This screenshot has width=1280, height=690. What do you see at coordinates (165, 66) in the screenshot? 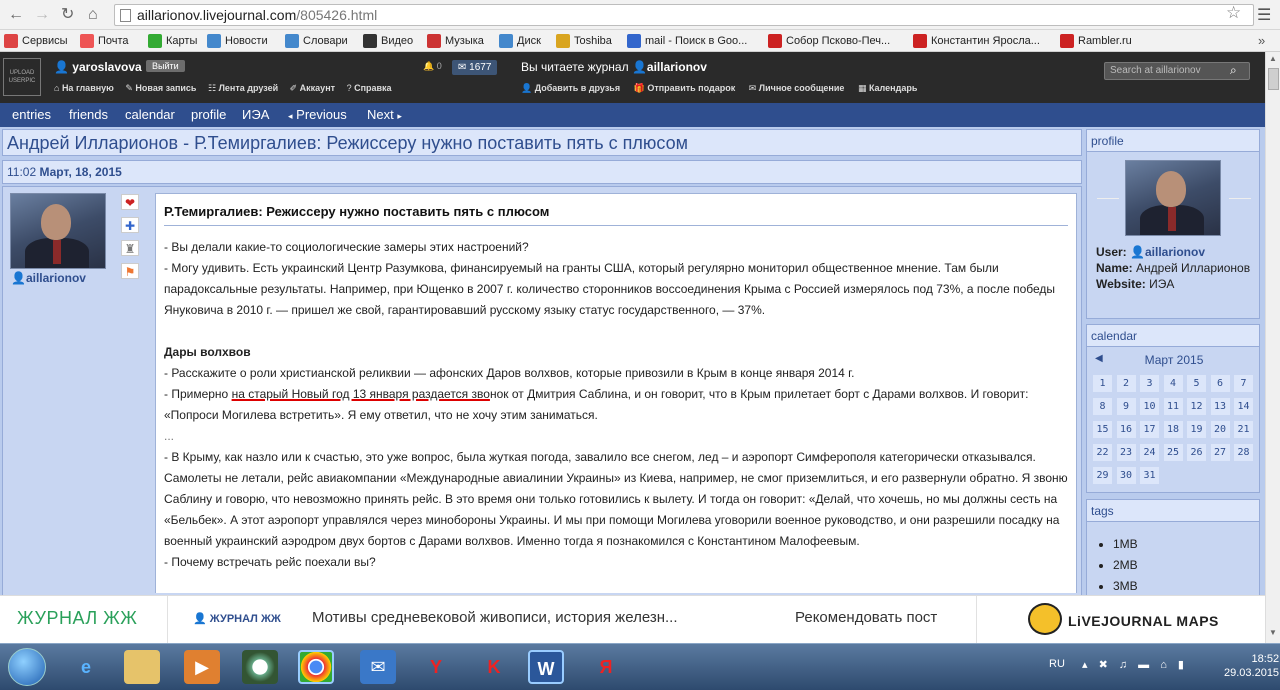
I see `logout-button: Выйти` at bounding box center [165, 66].